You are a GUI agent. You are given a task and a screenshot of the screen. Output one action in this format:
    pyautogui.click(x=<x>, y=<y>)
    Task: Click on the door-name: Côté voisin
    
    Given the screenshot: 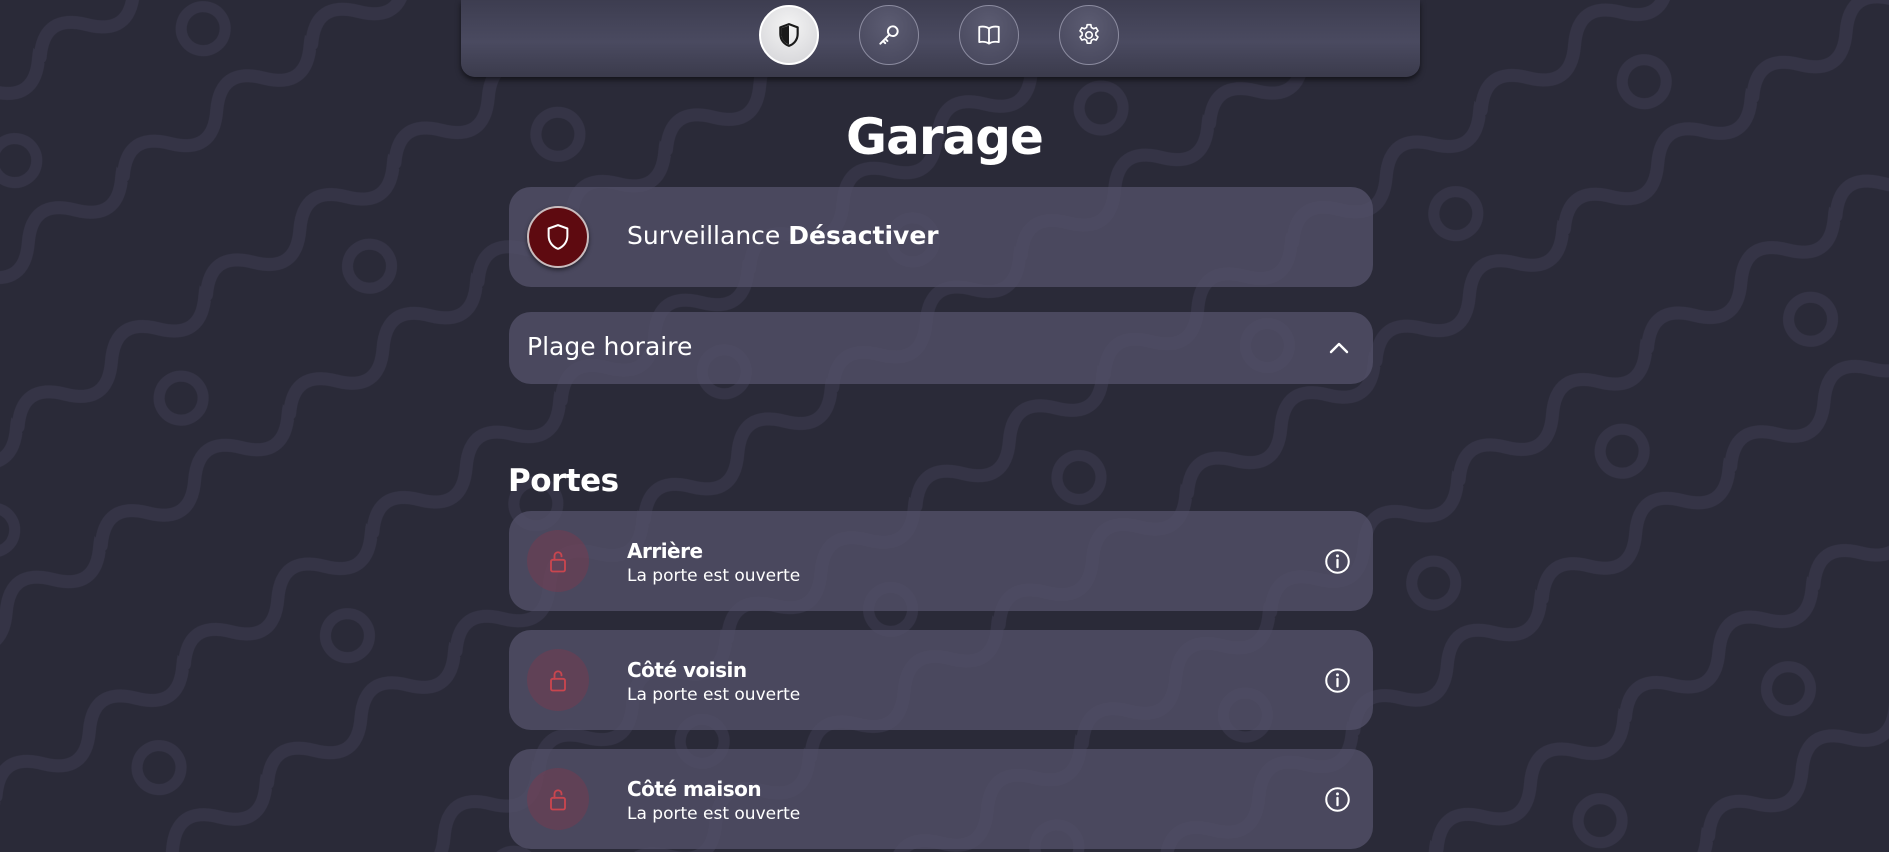 What is the action you would take?
    pyautogui.click(x=687, y=670)
    